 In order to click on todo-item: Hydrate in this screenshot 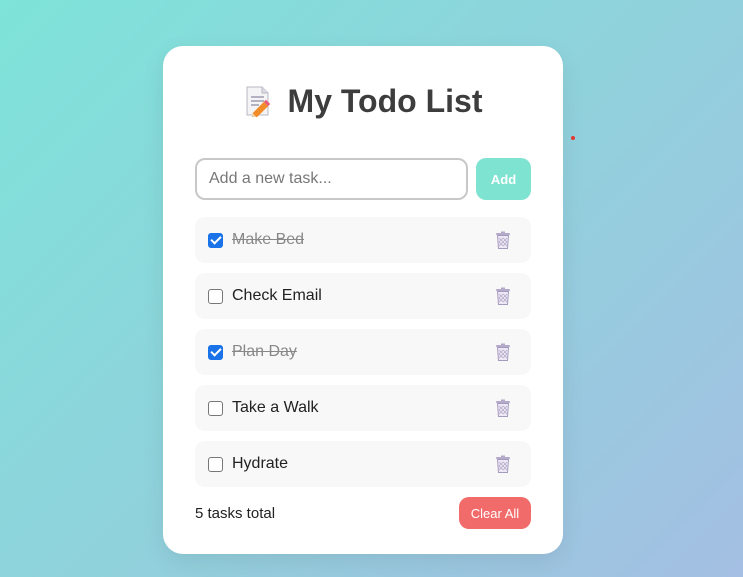, I will do `click(363, 464)`.